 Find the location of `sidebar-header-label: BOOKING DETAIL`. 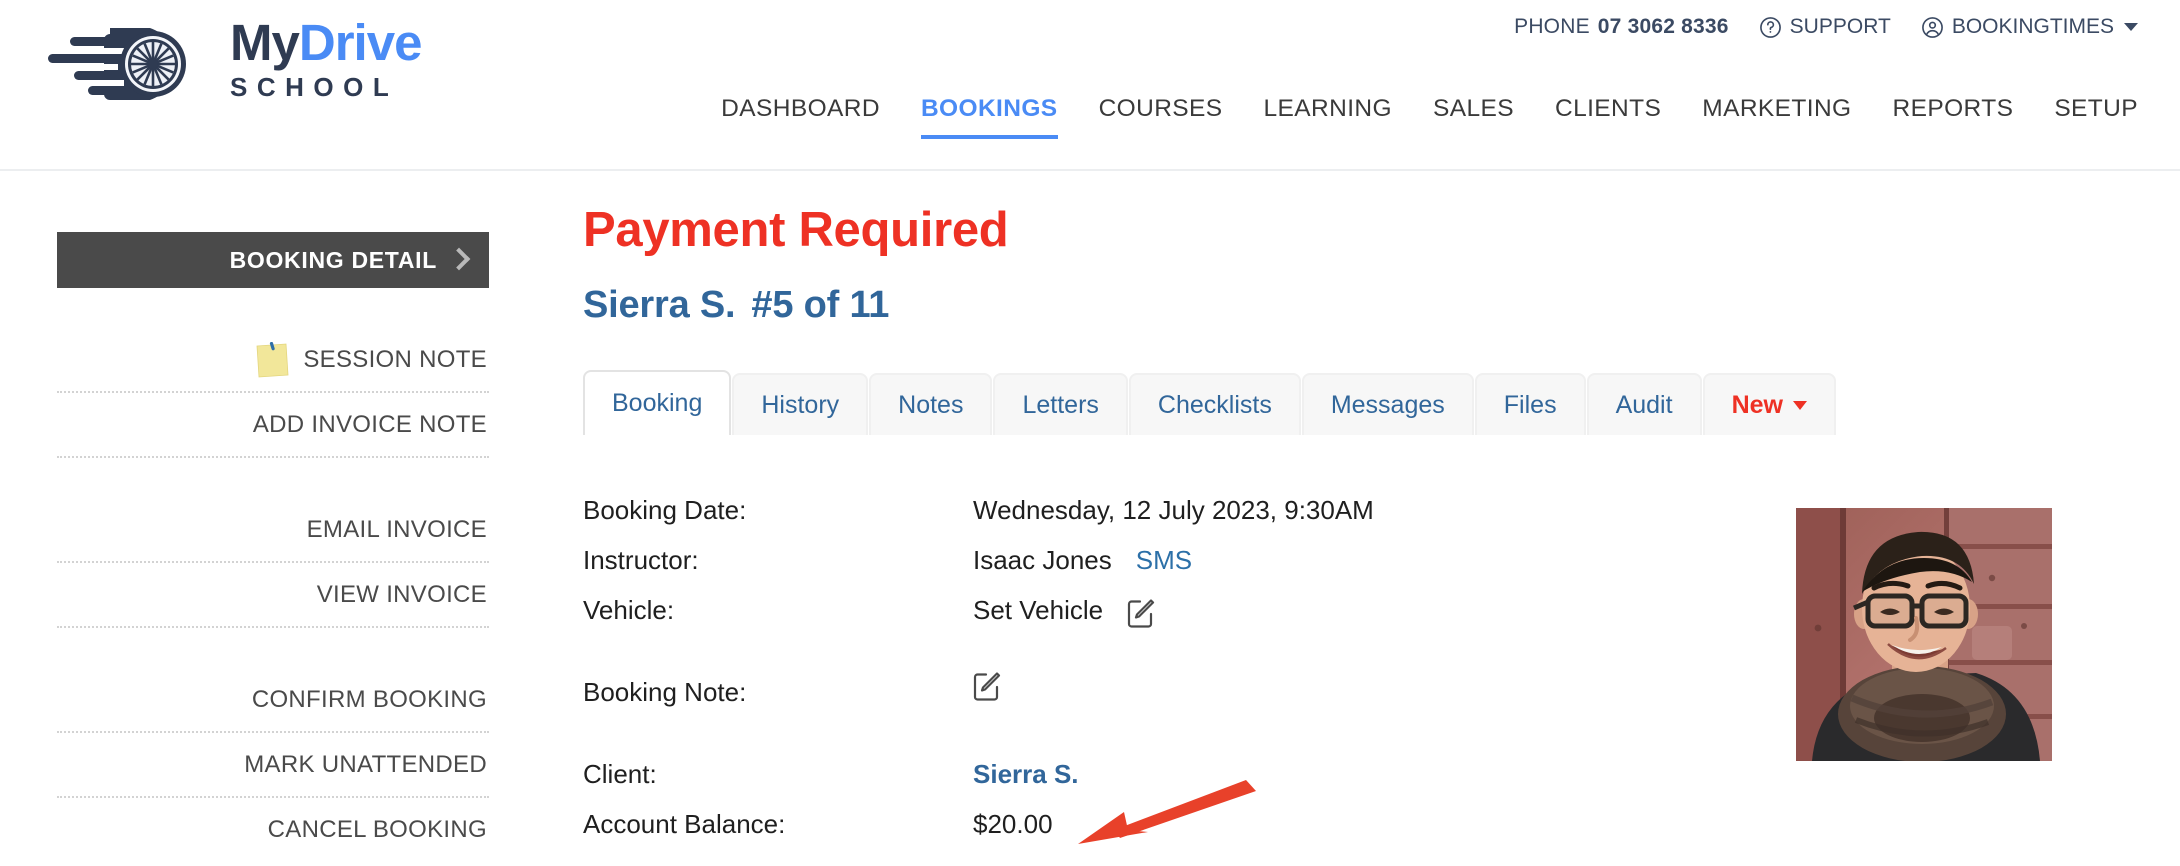

sidebar-header-label: BOOKING DETAIL is located at coordinates (333, 259).